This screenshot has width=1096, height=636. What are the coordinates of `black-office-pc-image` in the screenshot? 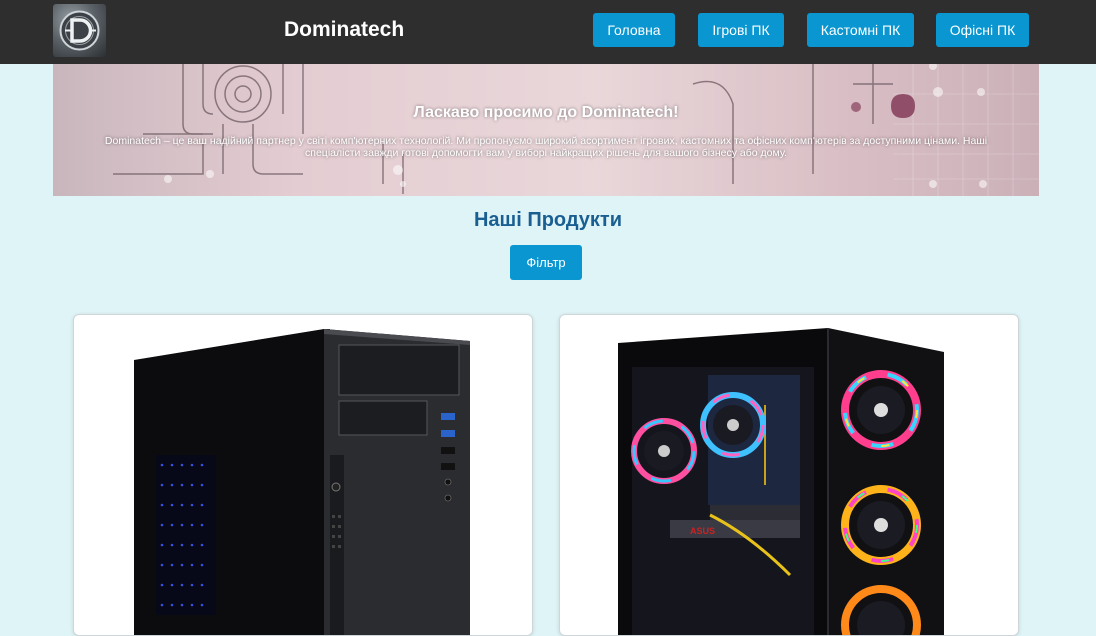 It's located at (302, 482).